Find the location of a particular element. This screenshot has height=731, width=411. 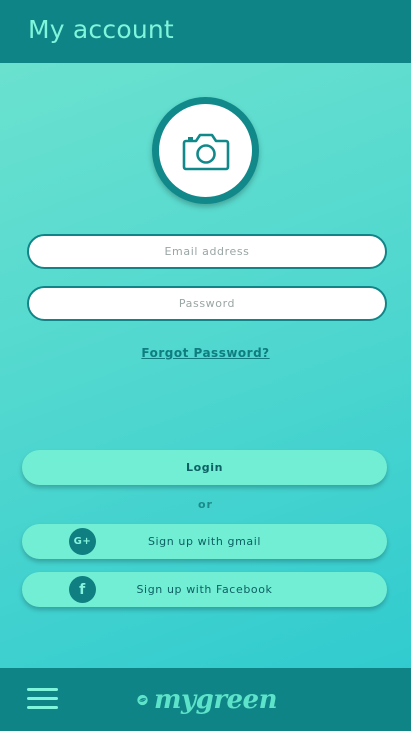

google-plus-icon: G+ is located at coordinates (82, 541).